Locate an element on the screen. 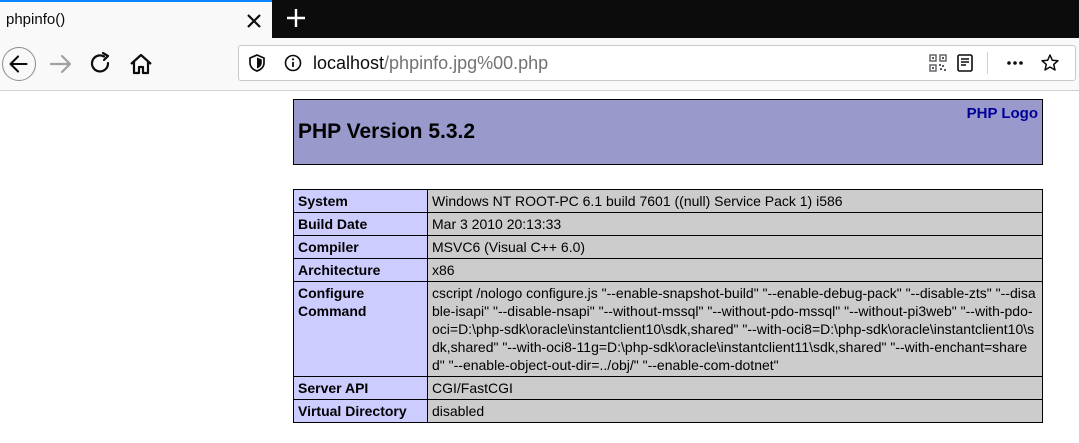 This screenshot has width=1079, height=443. table-row: Architecture x86 is located at coordinates (668, 270).